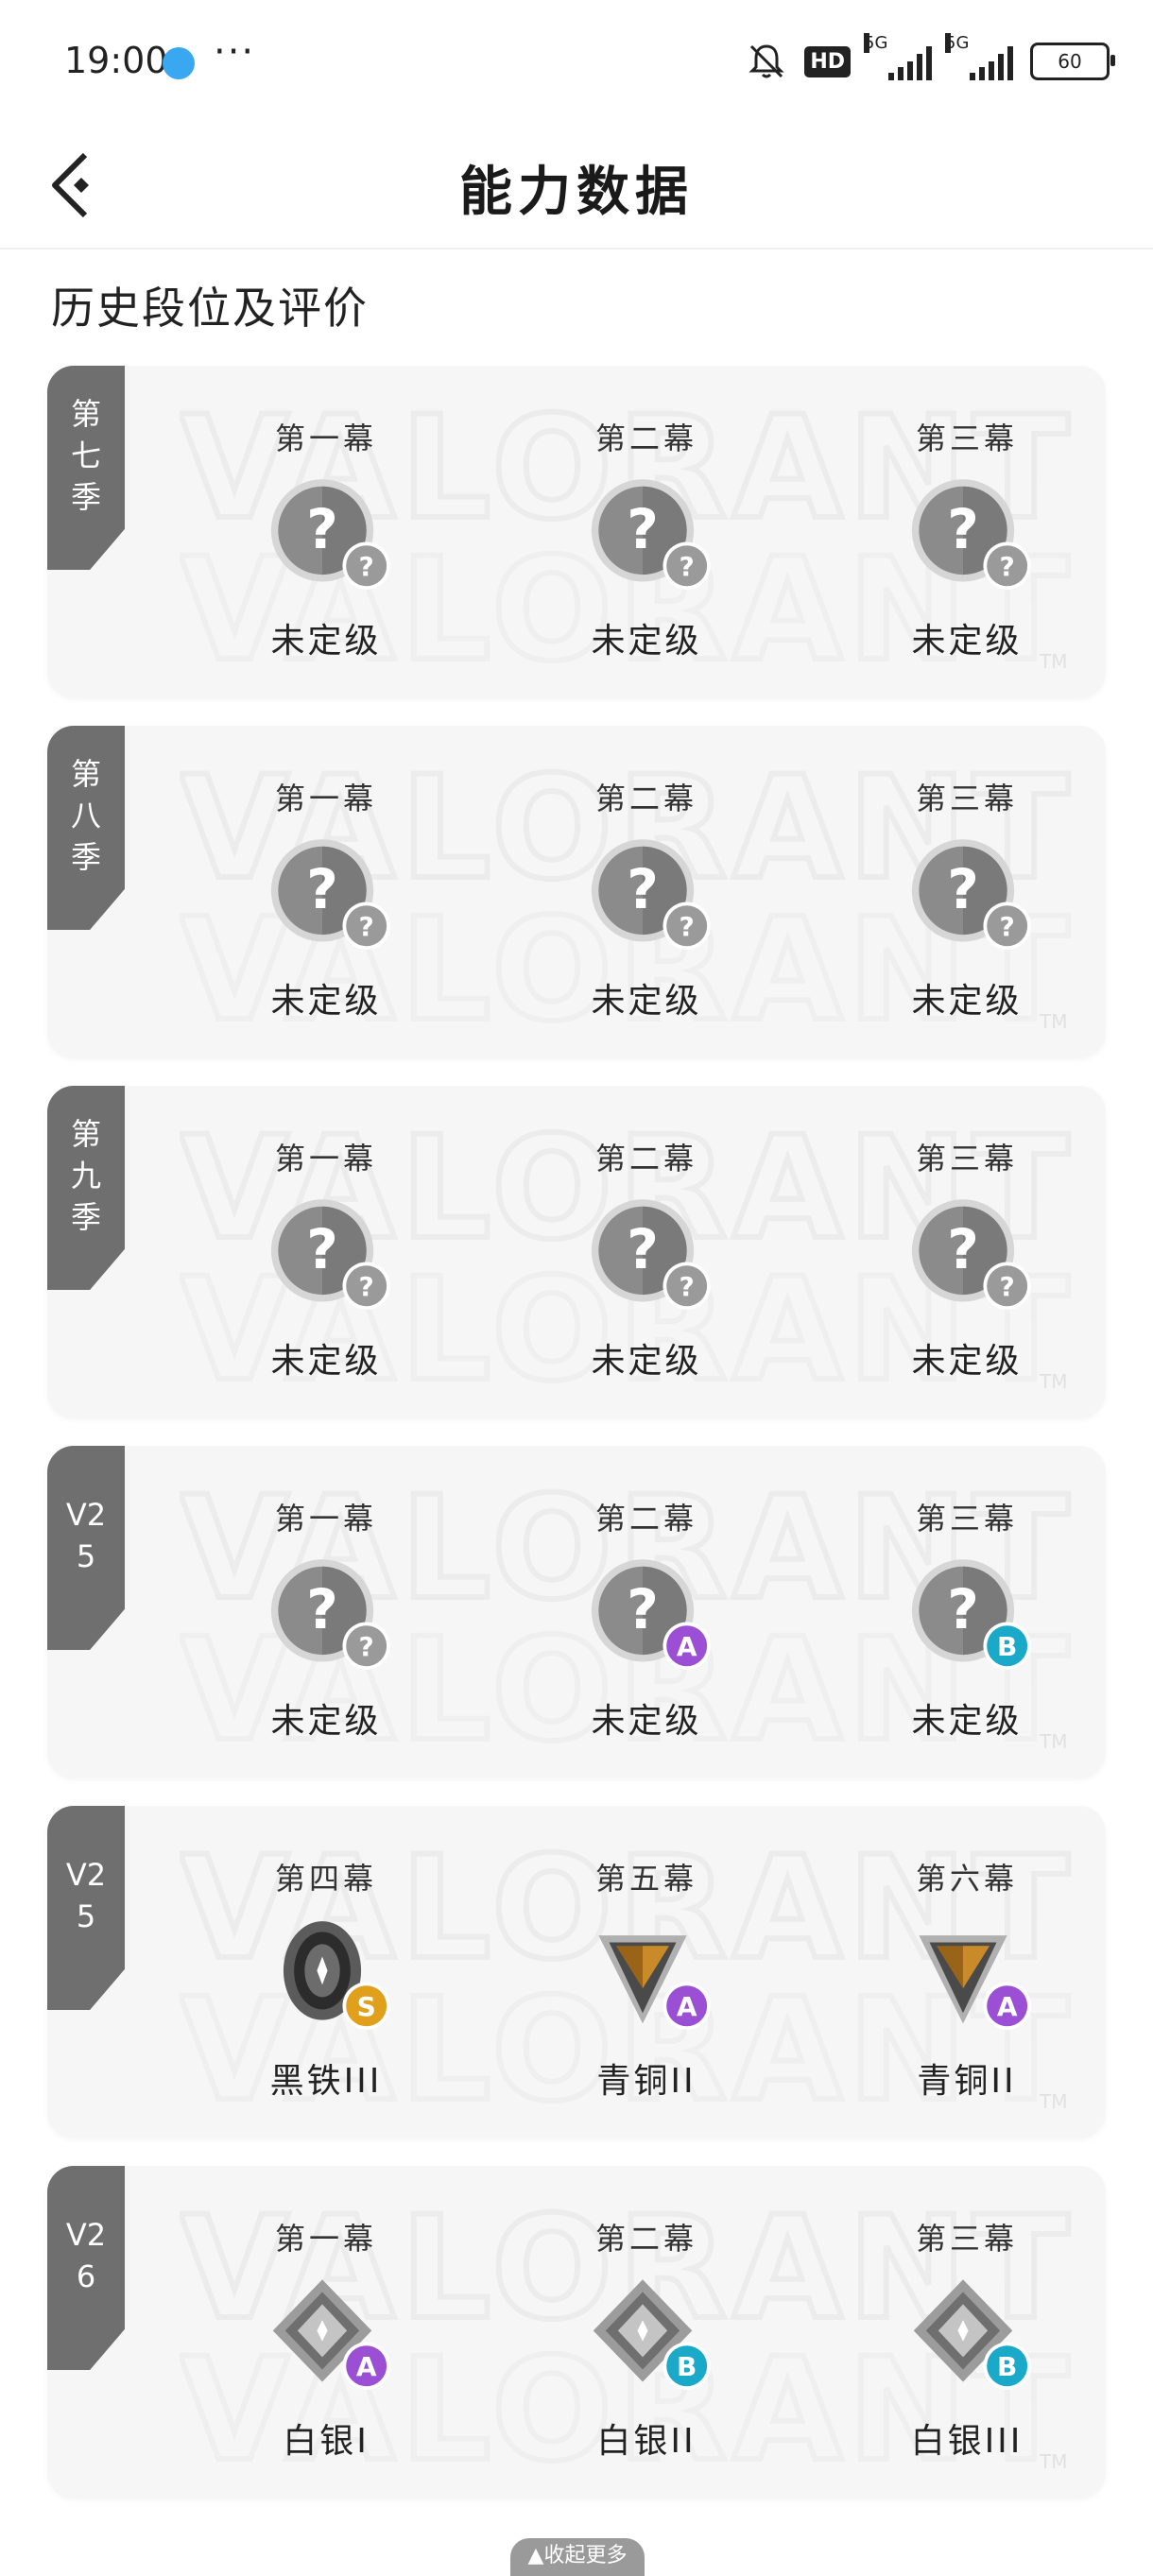  I want to click on rank-label: 青铜II, so click(646, 2081).